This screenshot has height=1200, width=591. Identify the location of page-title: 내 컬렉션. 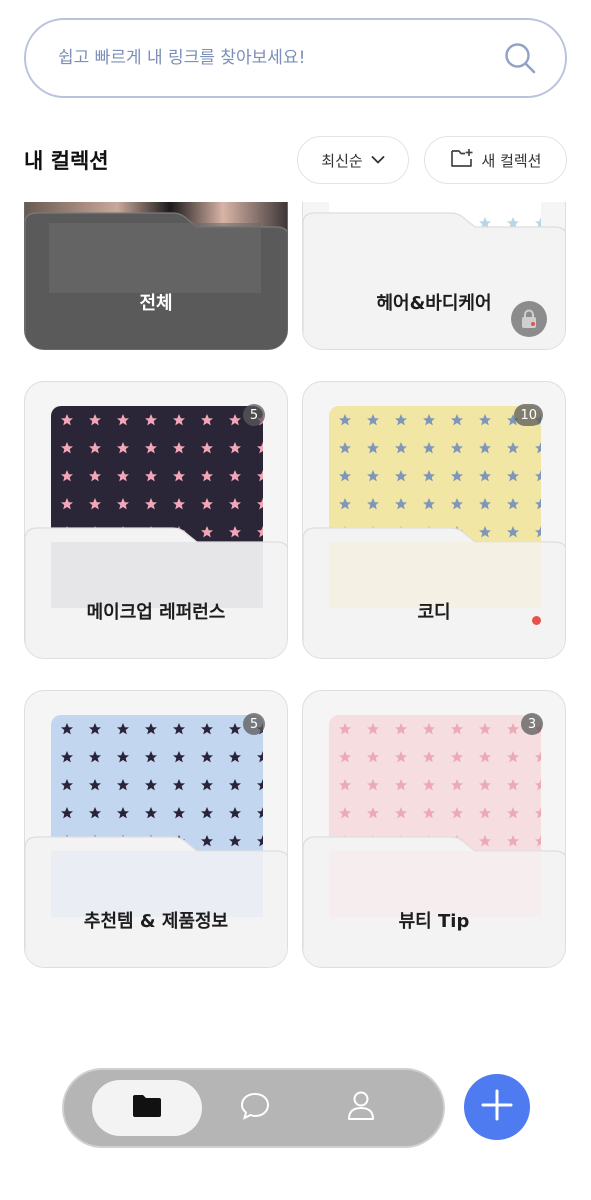
(66, 161).